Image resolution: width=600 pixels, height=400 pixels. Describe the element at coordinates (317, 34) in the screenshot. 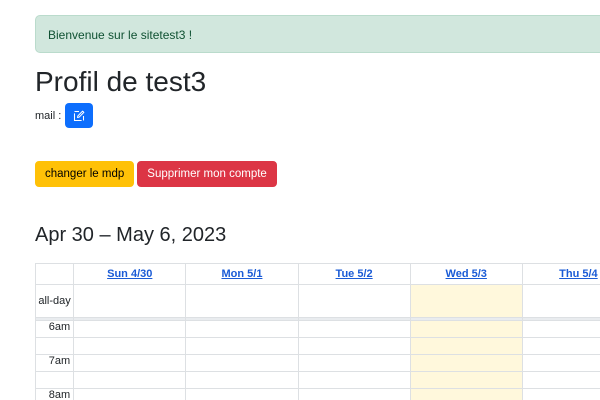

I see `welcome-alert: Bienvenue sur le sitetest3 !` at that location.